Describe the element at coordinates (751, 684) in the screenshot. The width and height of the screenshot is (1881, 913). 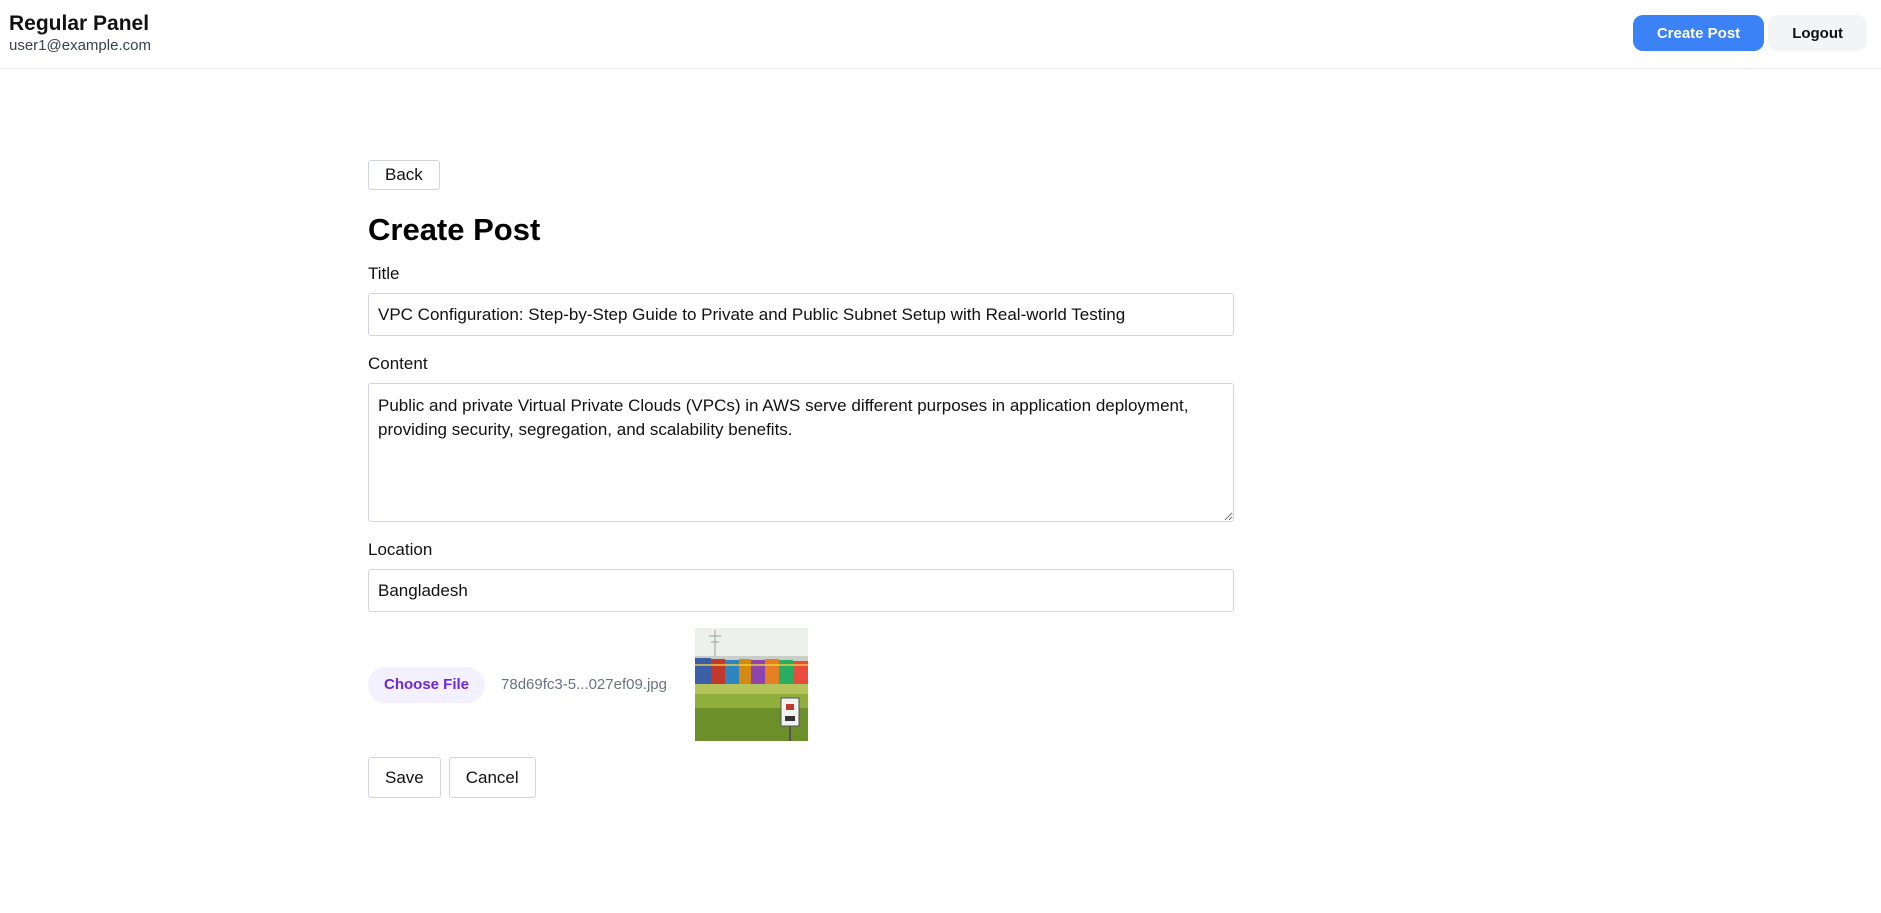
I see `image-preview` at that location.